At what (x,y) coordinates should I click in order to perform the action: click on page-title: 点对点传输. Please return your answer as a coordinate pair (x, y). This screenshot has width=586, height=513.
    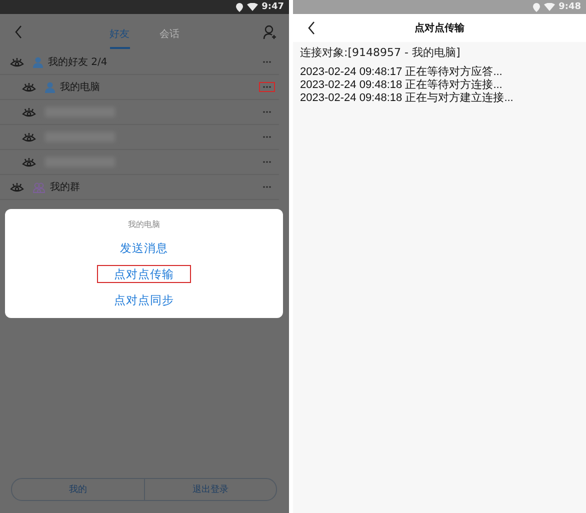
    Looking at the image, I should click on (439, 28).